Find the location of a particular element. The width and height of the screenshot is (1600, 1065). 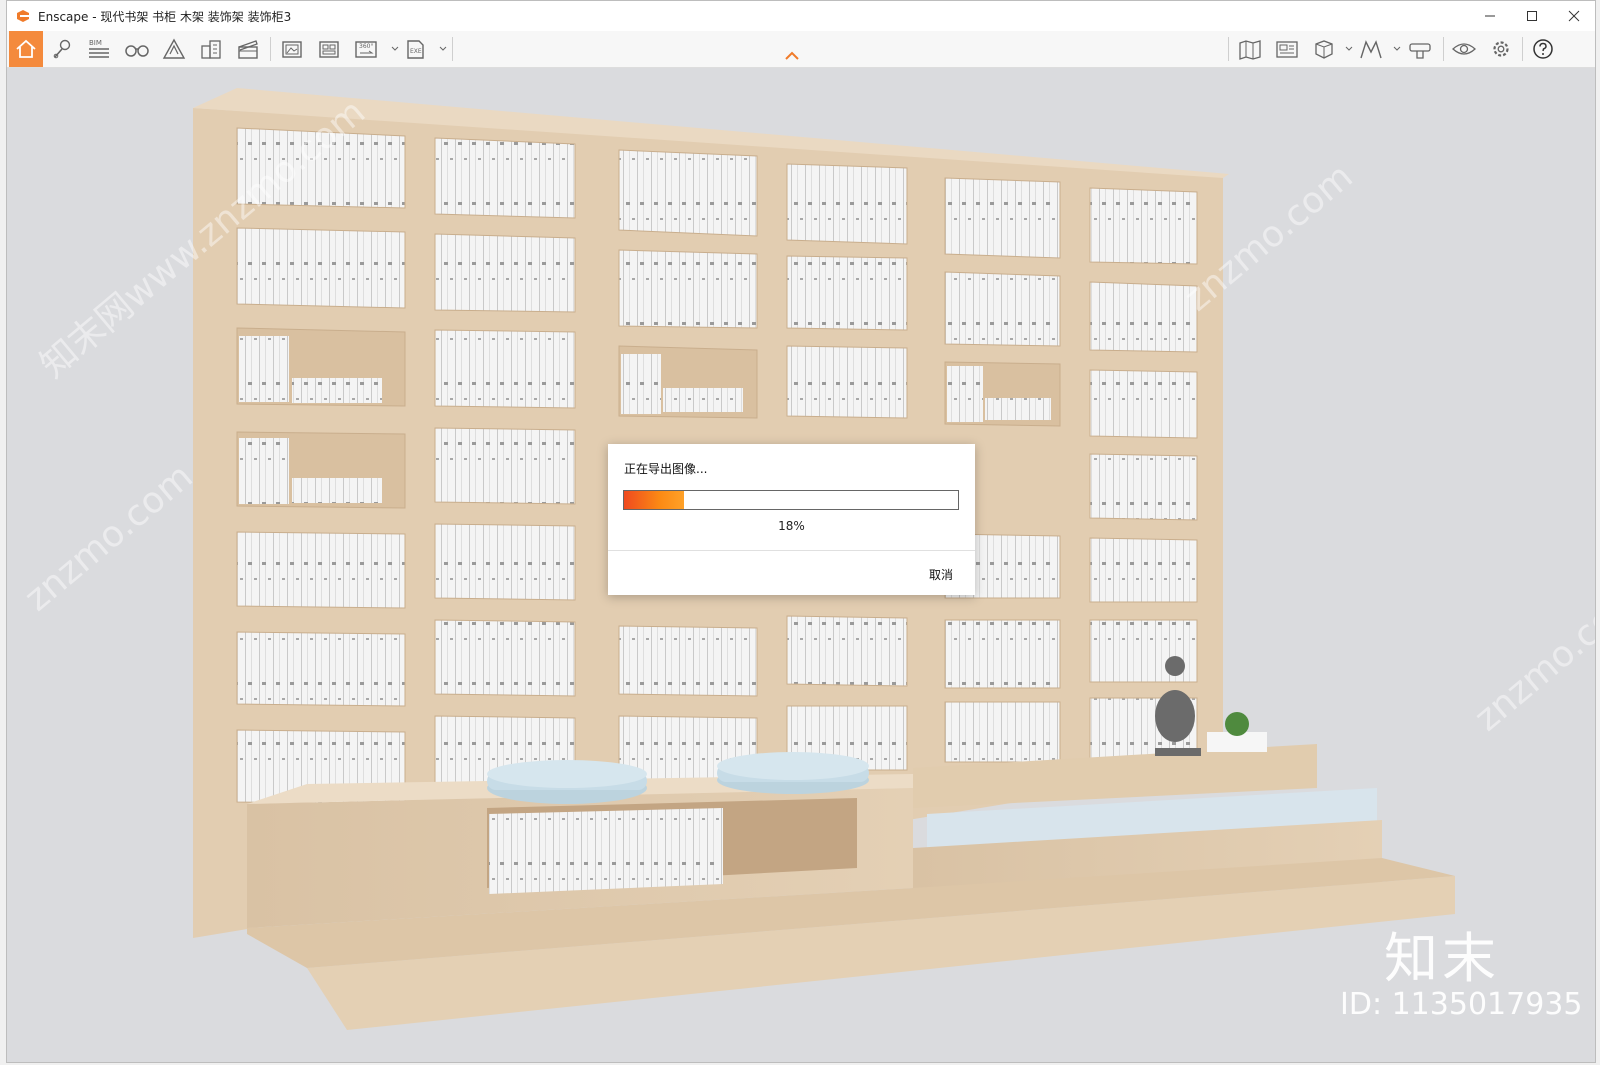

home-button is located at coordinates (26, 49).